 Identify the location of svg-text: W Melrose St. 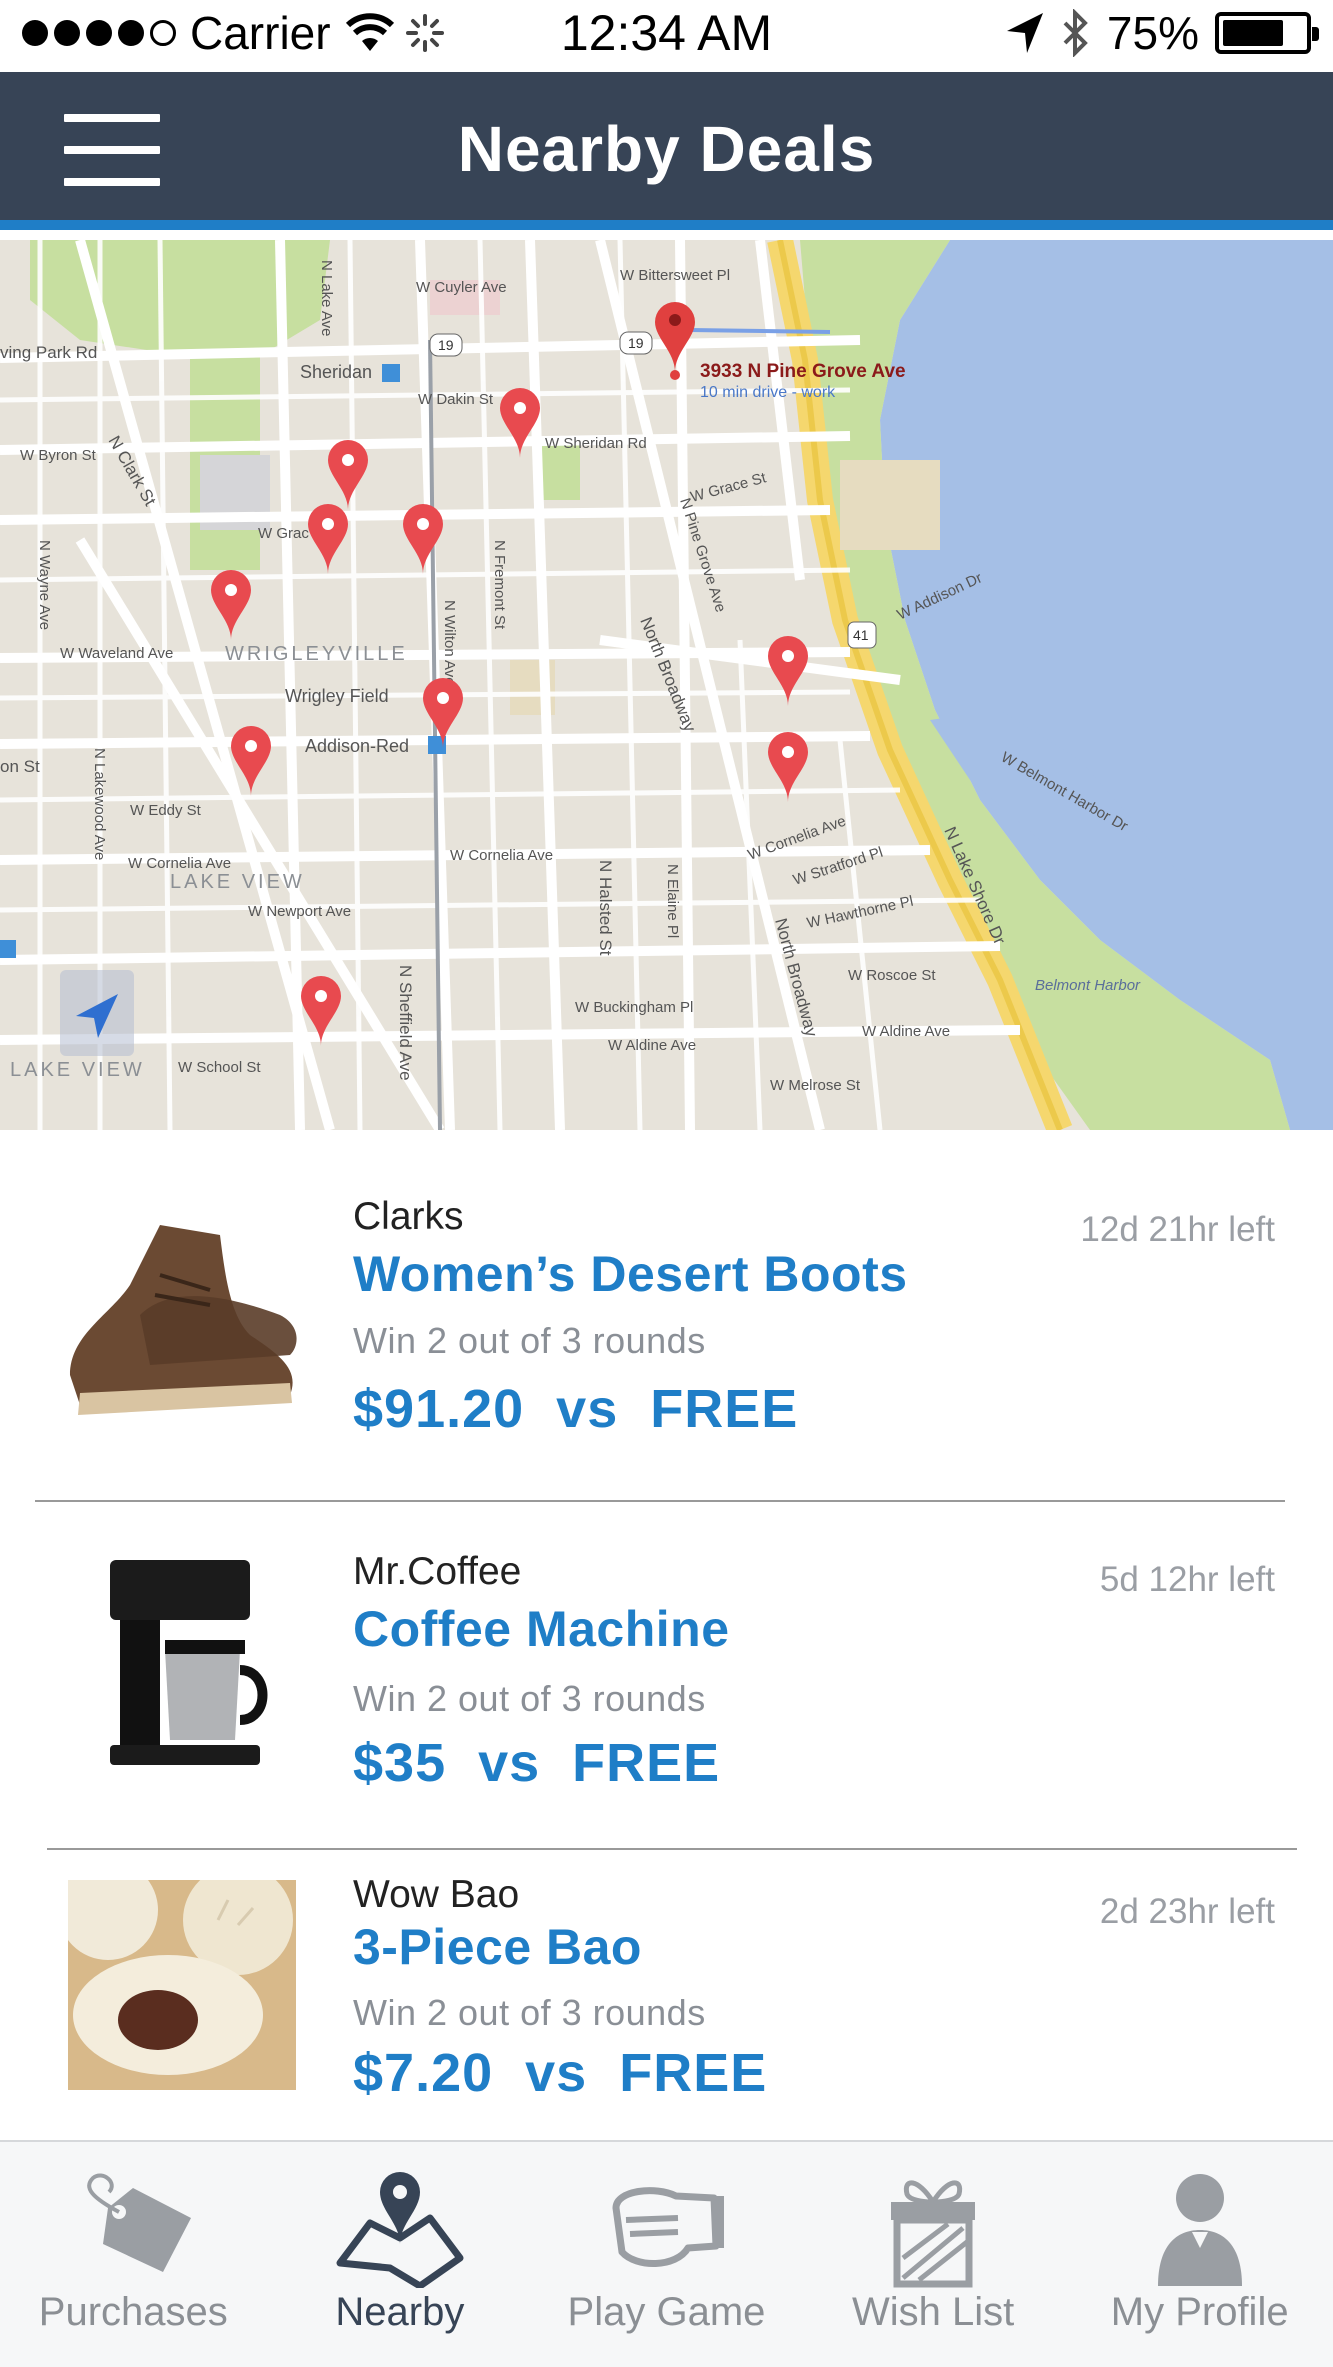
(815, 1085).